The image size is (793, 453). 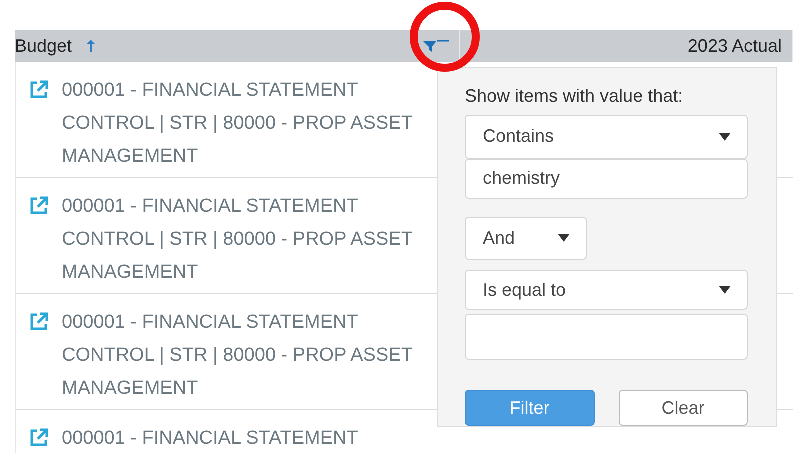 I want to click on account-name: 000001 - FINANCIAL STATEMENT, so click(x=210, y=439).